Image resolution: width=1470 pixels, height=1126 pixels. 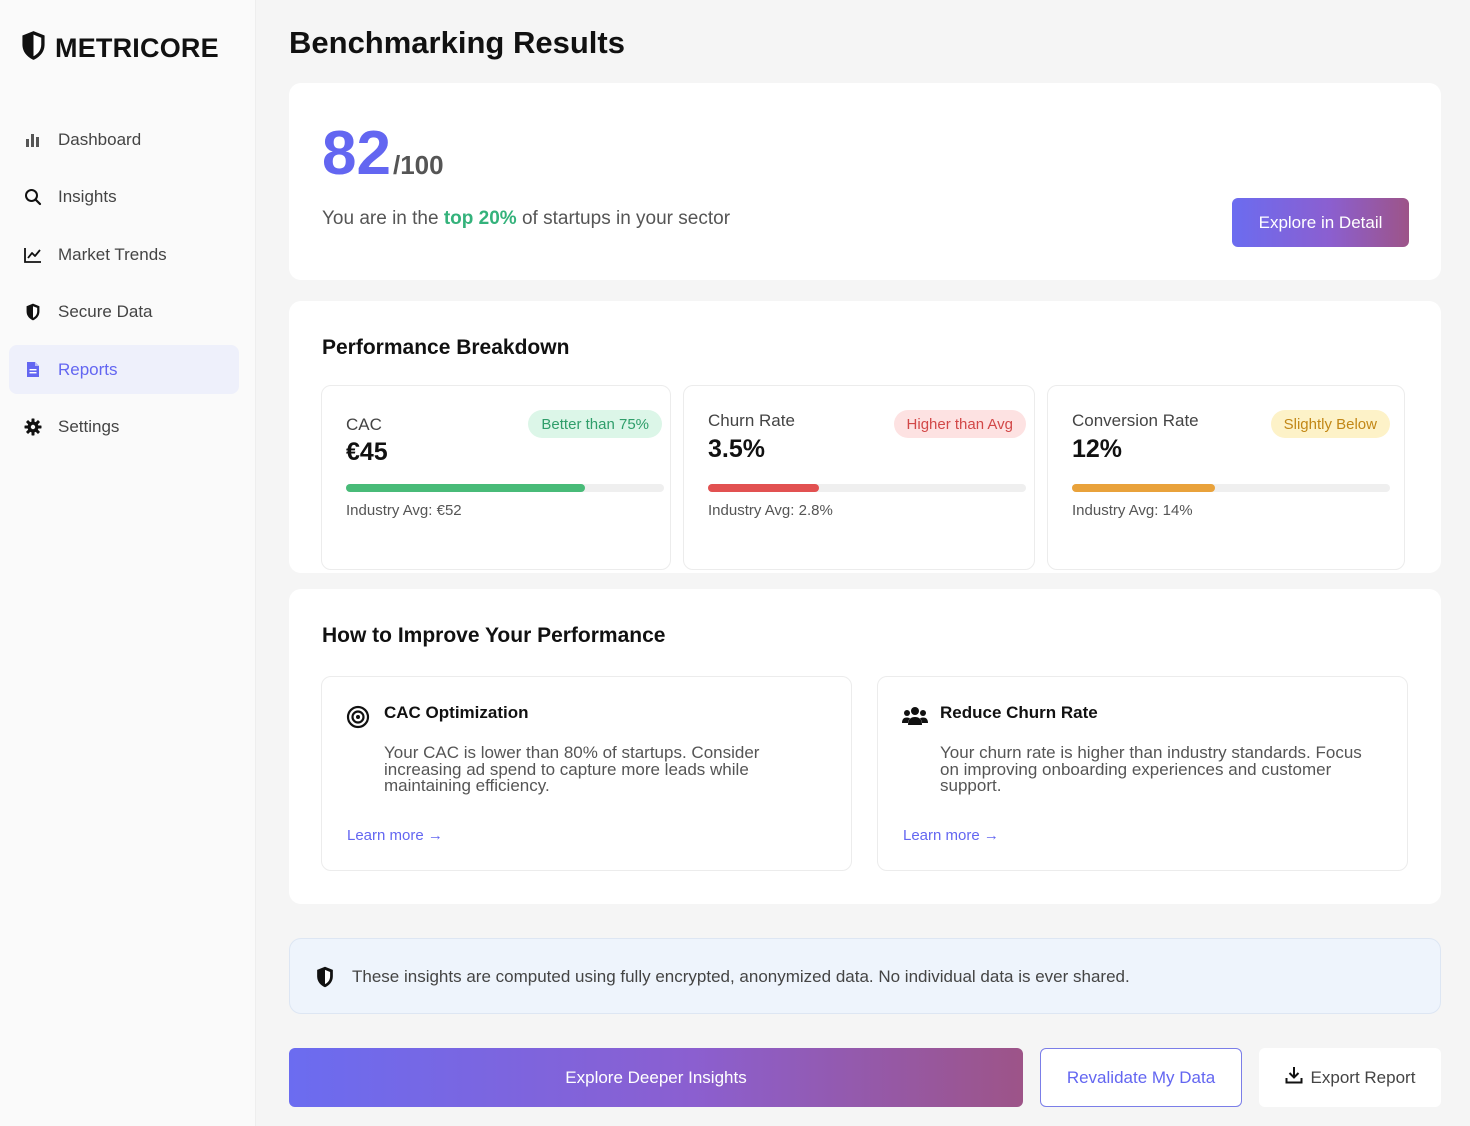 I want to click on bar-chart-icon, so click(x=33, y=140).